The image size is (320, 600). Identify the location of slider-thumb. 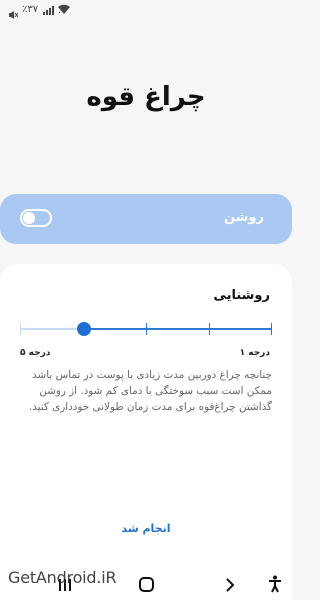
(84, 329).